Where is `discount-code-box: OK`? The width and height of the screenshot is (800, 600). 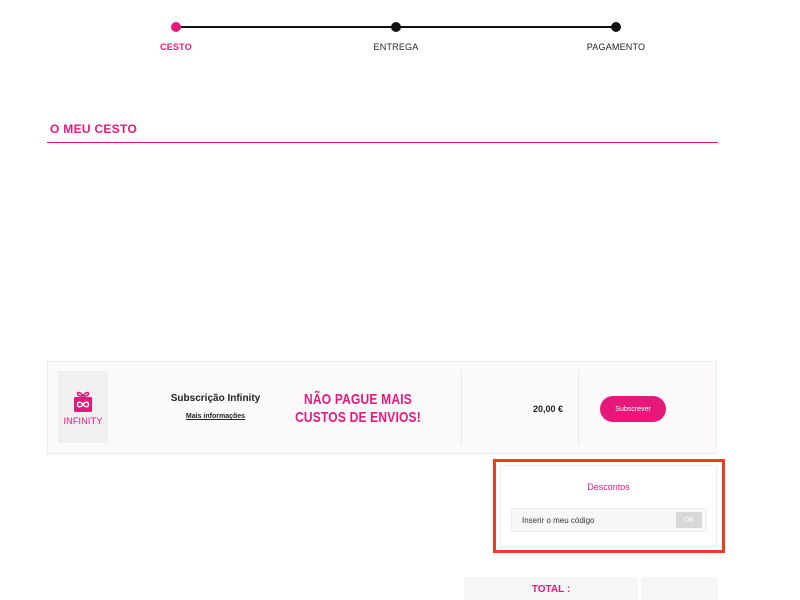
discount-code-box: OK is located at coordinates (609, 520).